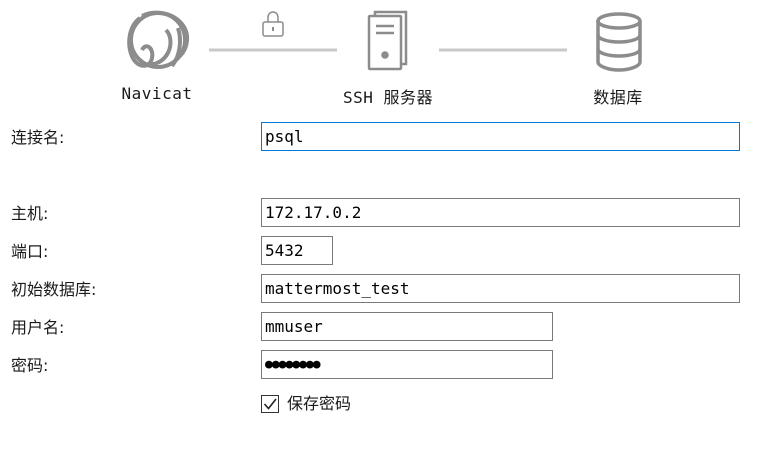 This screenshot has height=467, width=777. Describe the element at coordinates (30, 213) in the screenshot. I see `host-label: 主机:` at that location.